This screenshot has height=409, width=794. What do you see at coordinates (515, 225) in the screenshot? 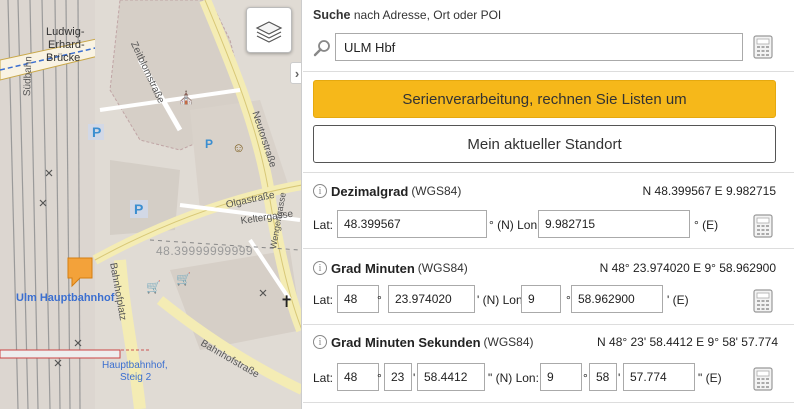
I see `decimal-lat-suffix: ° (N) Lon:` at bounding box center [515, 225].